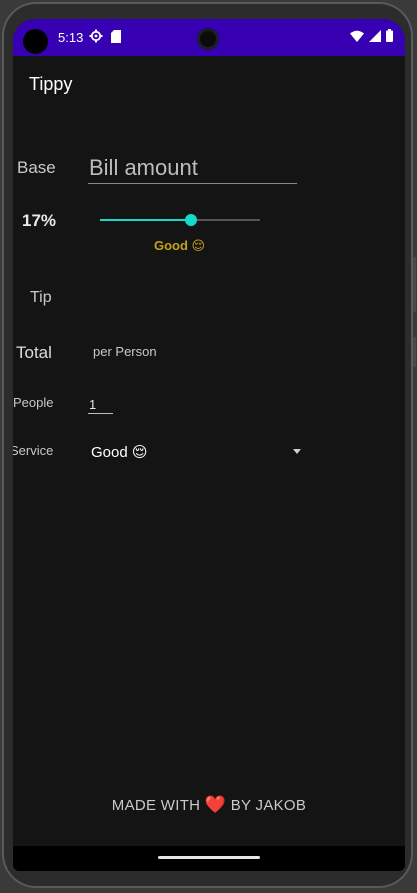 The width and height of the screenshot is (417, 893). I want to click on gear-icon, so click(96, 38).